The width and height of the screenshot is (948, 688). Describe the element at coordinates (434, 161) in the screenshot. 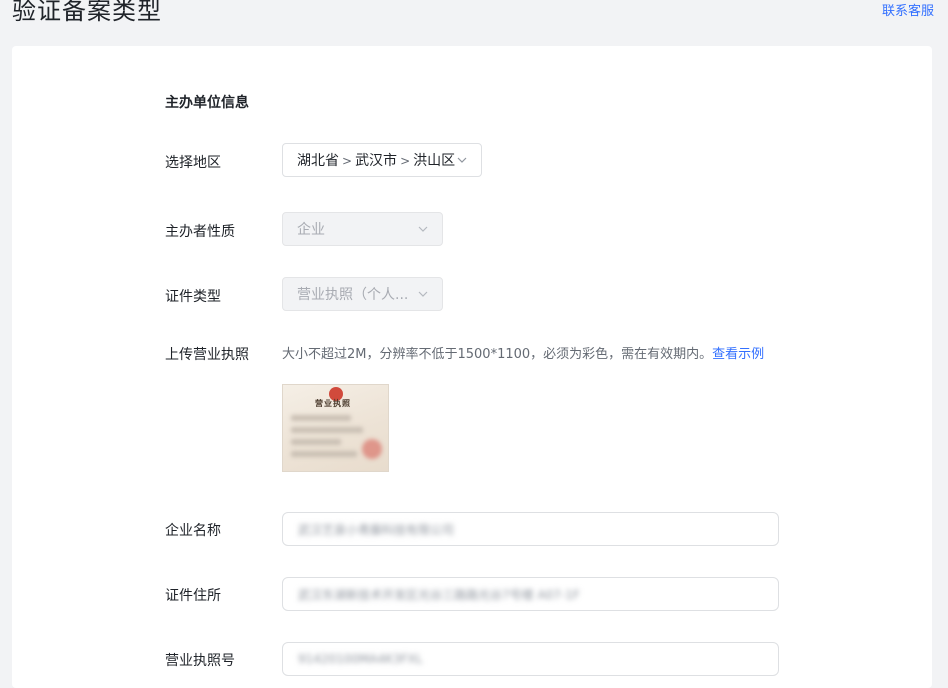

I see `region-district: 洪山区` at that location.